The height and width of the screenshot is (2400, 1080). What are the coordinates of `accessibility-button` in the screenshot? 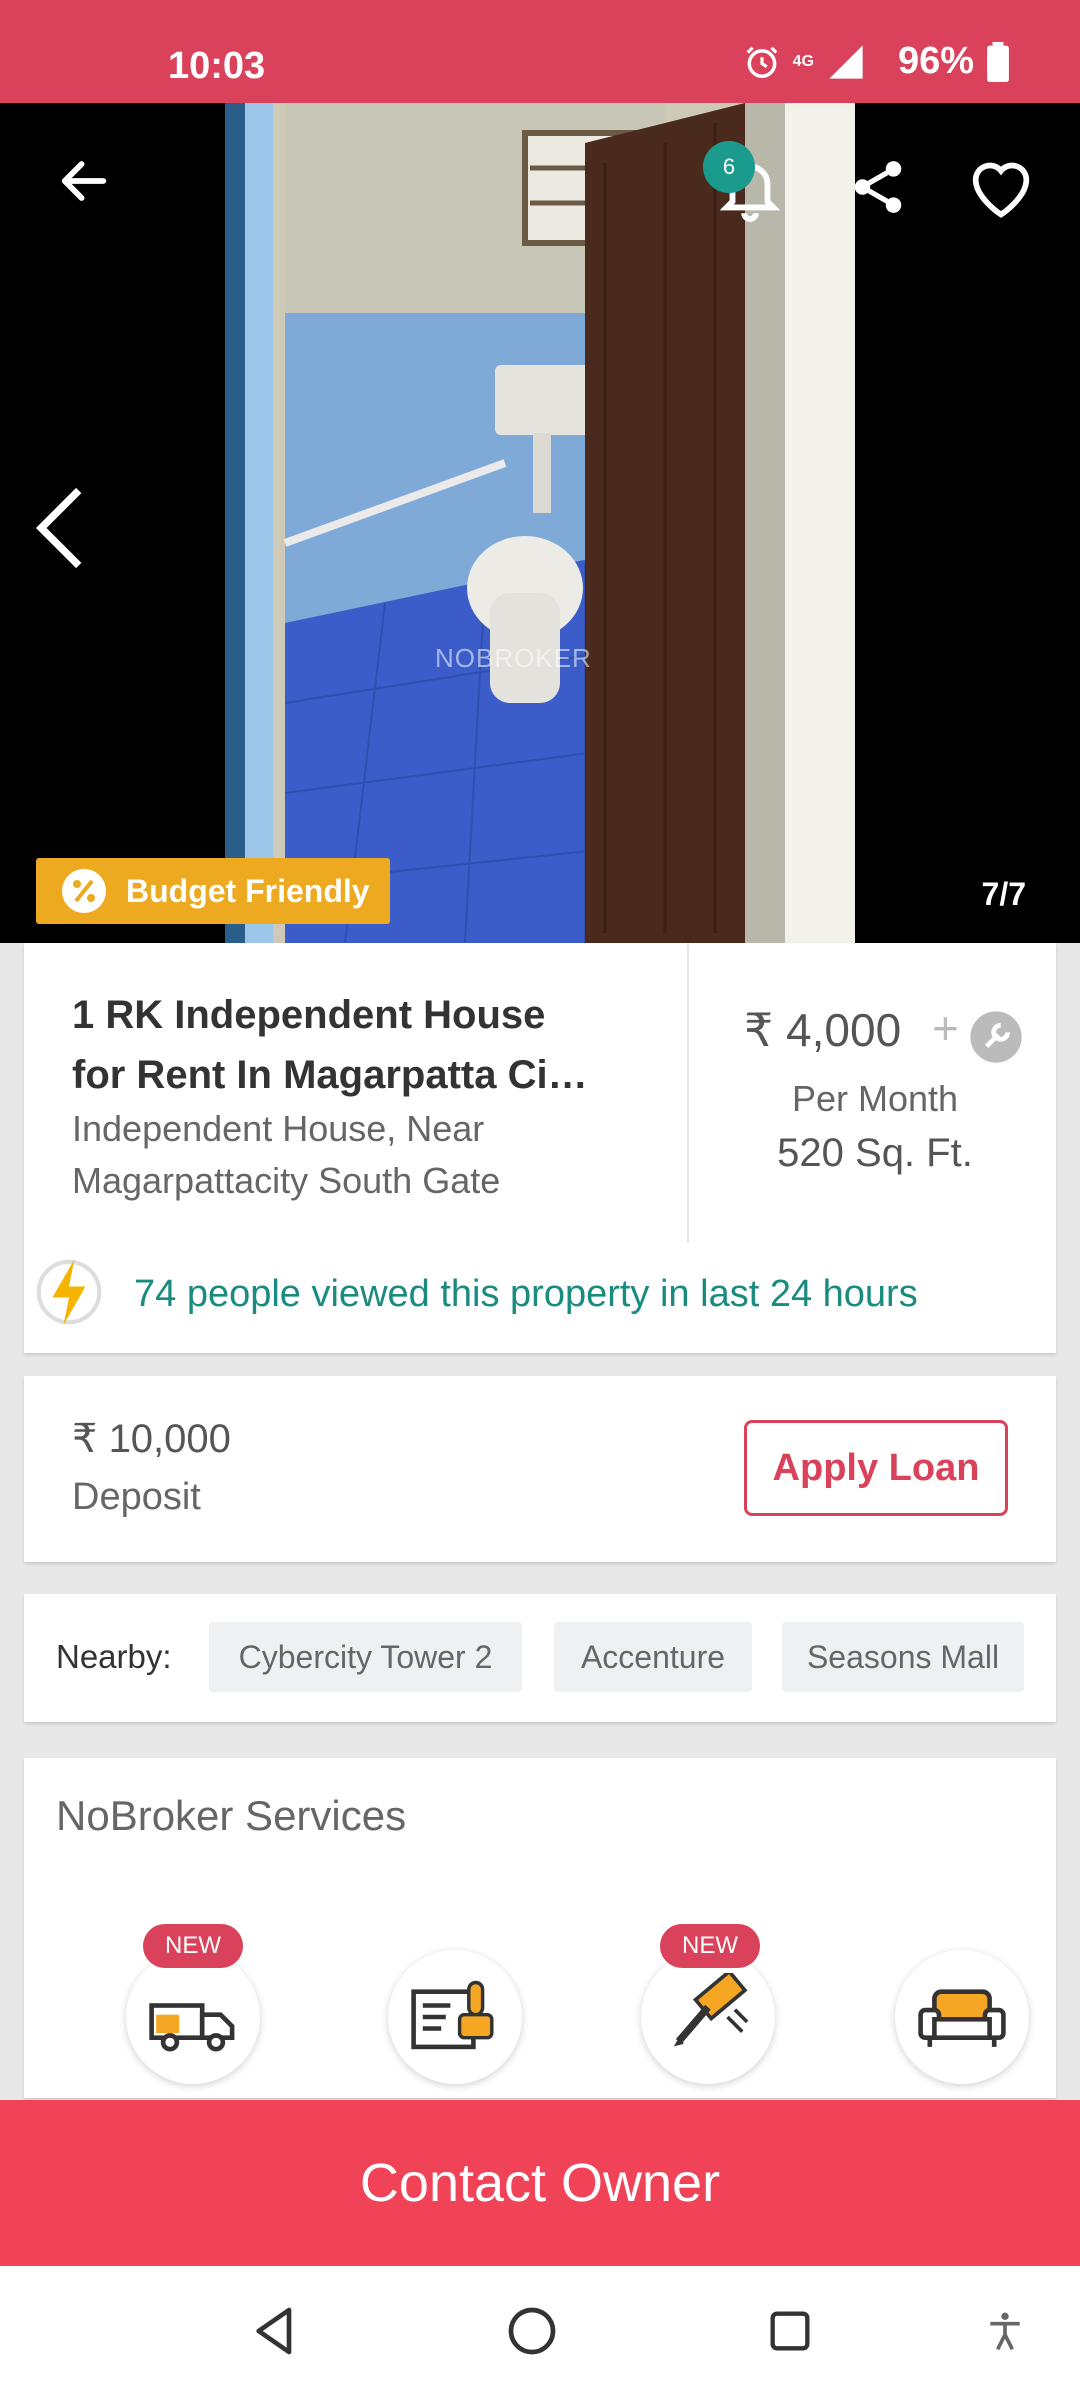 It's located at (1005, 2331).